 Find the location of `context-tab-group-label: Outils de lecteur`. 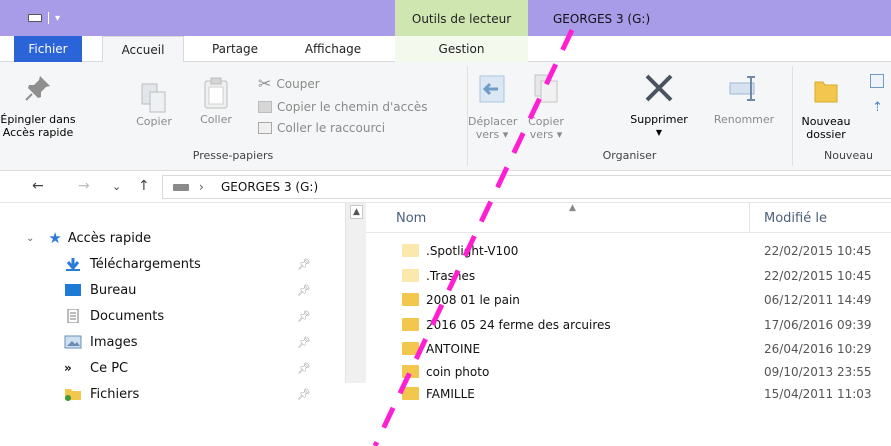

context-tab-group-label: Outils de lecteur is located at coordinates (461, 19).